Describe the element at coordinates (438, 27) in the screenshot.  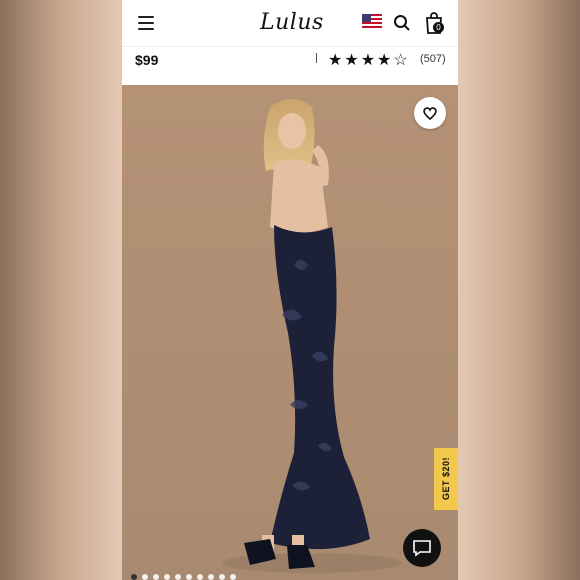
I see `cart-count-badge: 0` at that location.